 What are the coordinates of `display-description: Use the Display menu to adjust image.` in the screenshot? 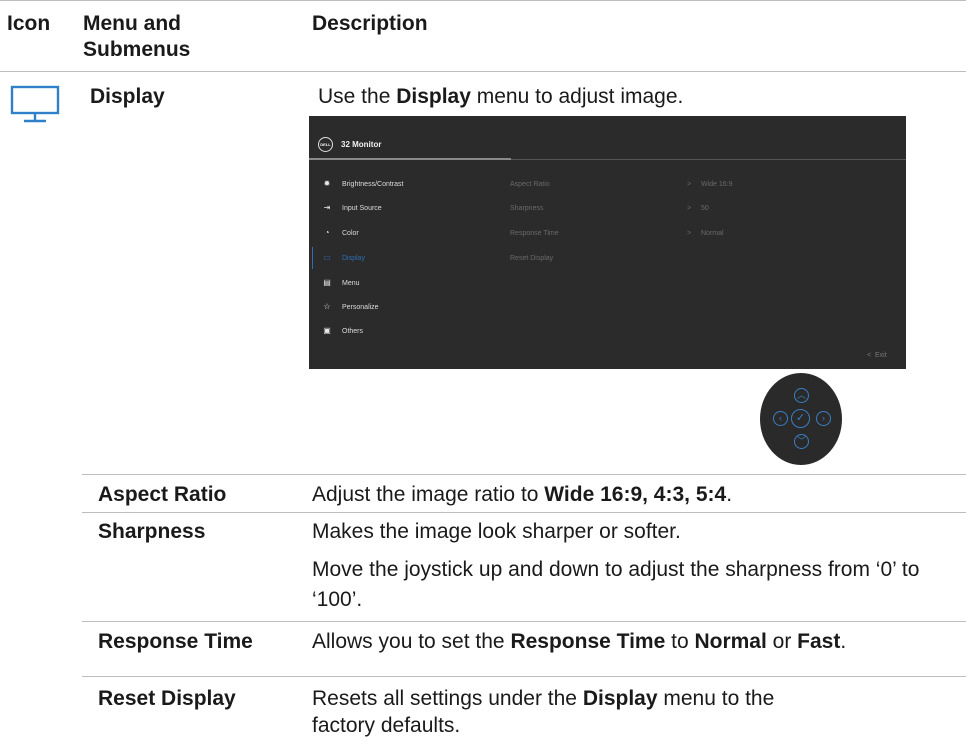 It's located at (501, 96).